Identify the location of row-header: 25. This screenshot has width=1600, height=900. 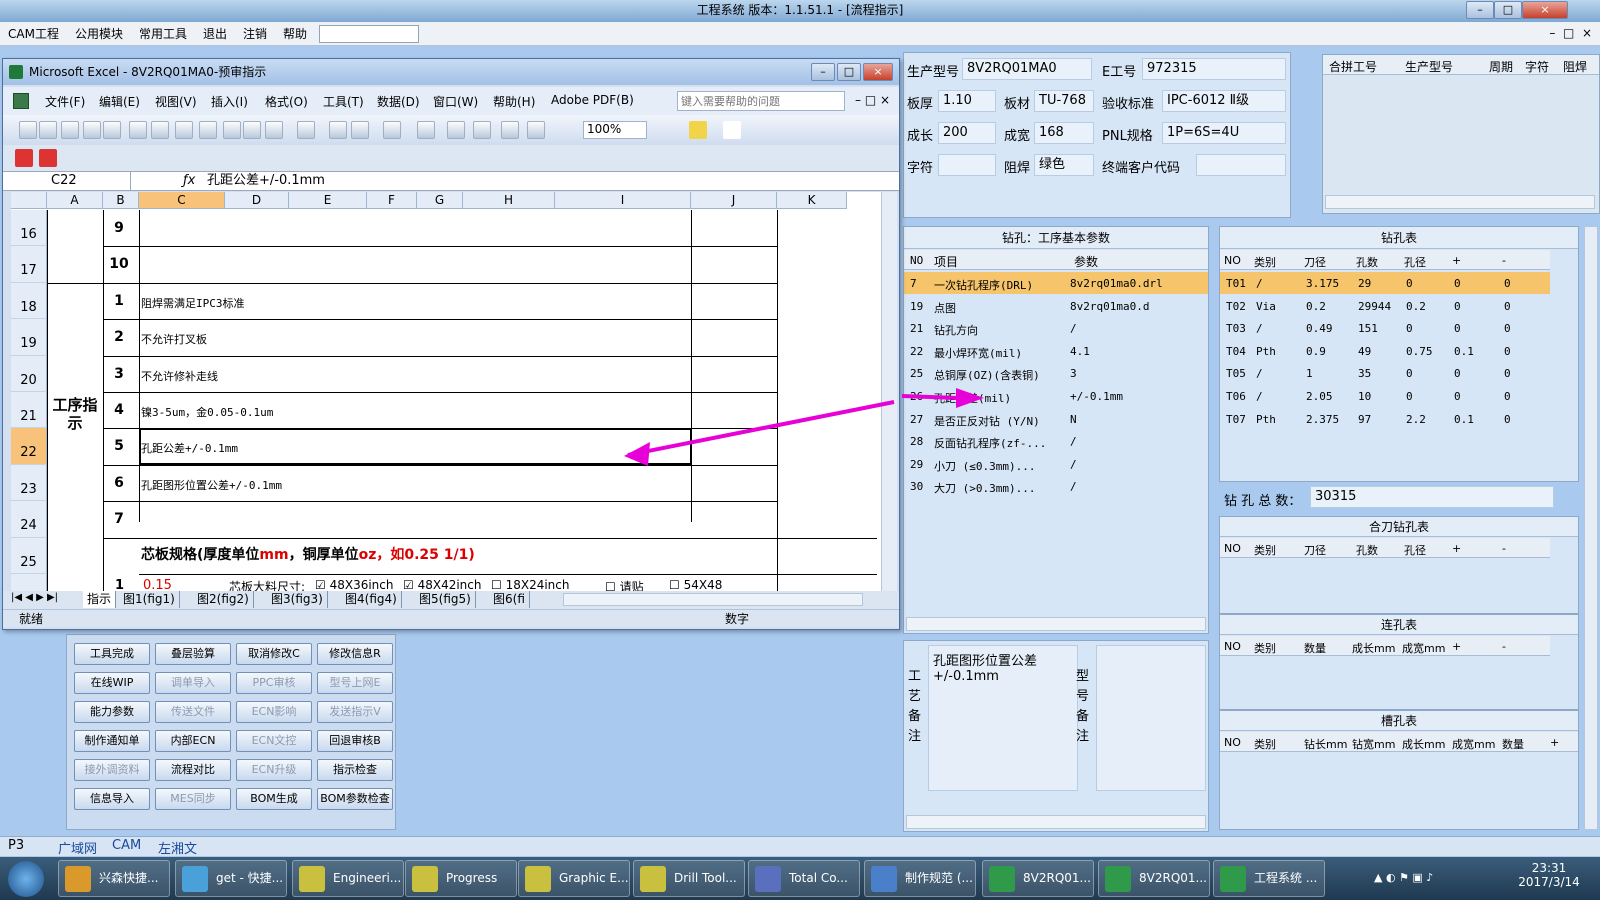
(29, 555).